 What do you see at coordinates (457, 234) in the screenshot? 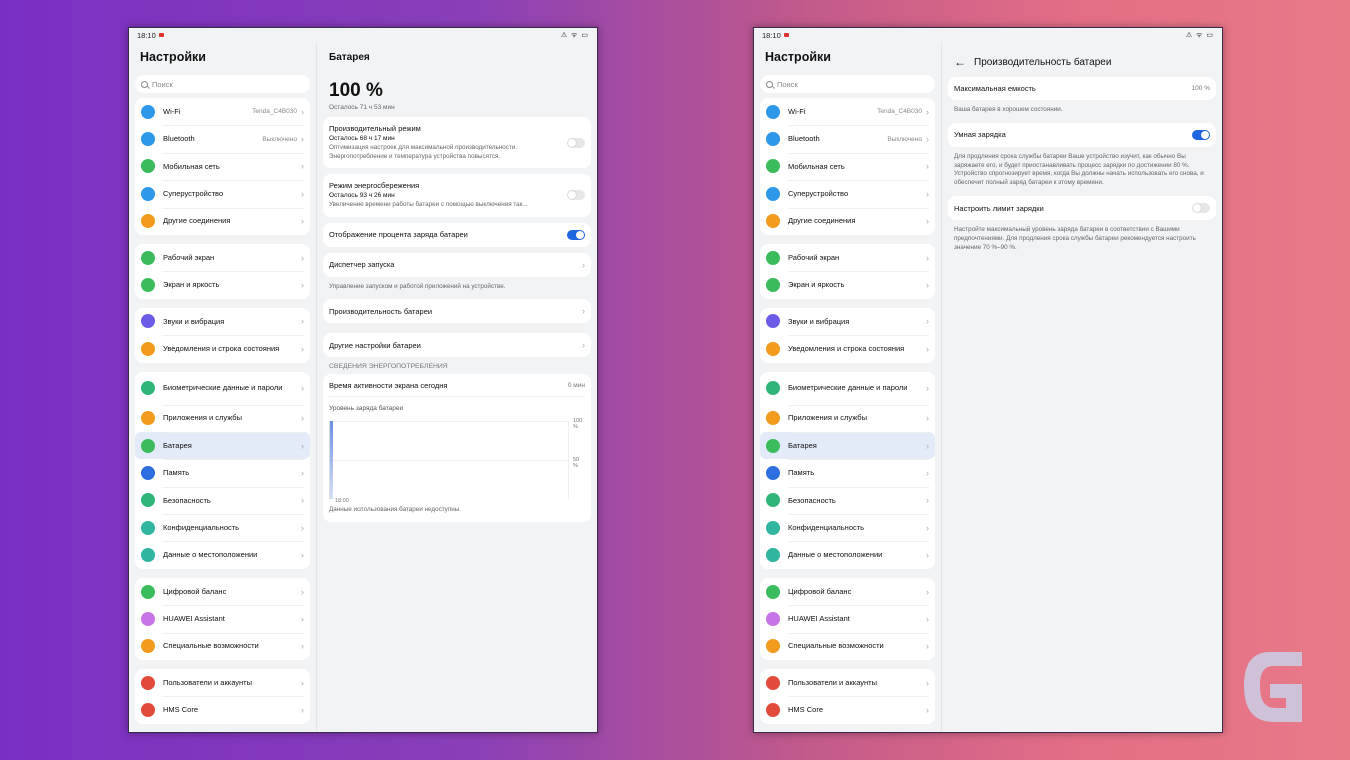
I see `show-percent-card: Отображение процента заряда батареи` at bounding box center [457, 234].